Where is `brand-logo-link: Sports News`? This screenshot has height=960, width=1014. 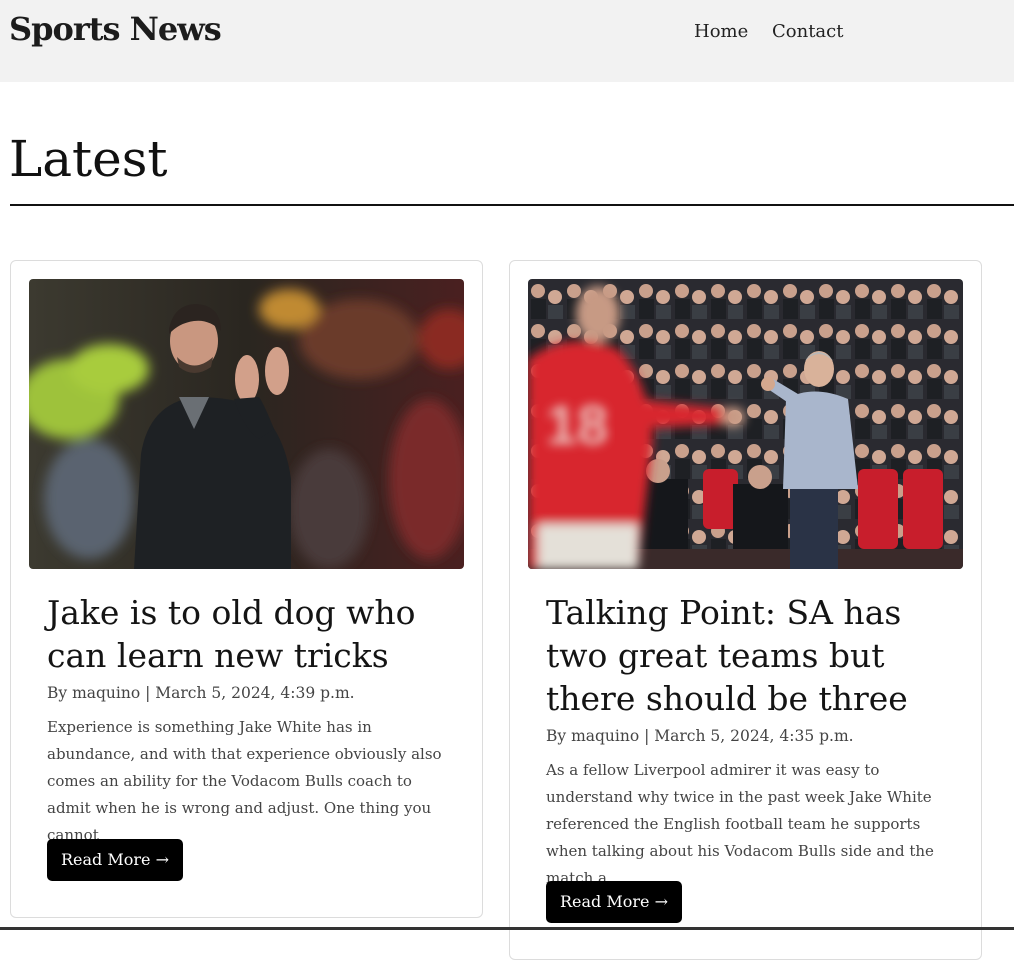
brand-logo-link: Sports News is located at coordinates (115, 29).